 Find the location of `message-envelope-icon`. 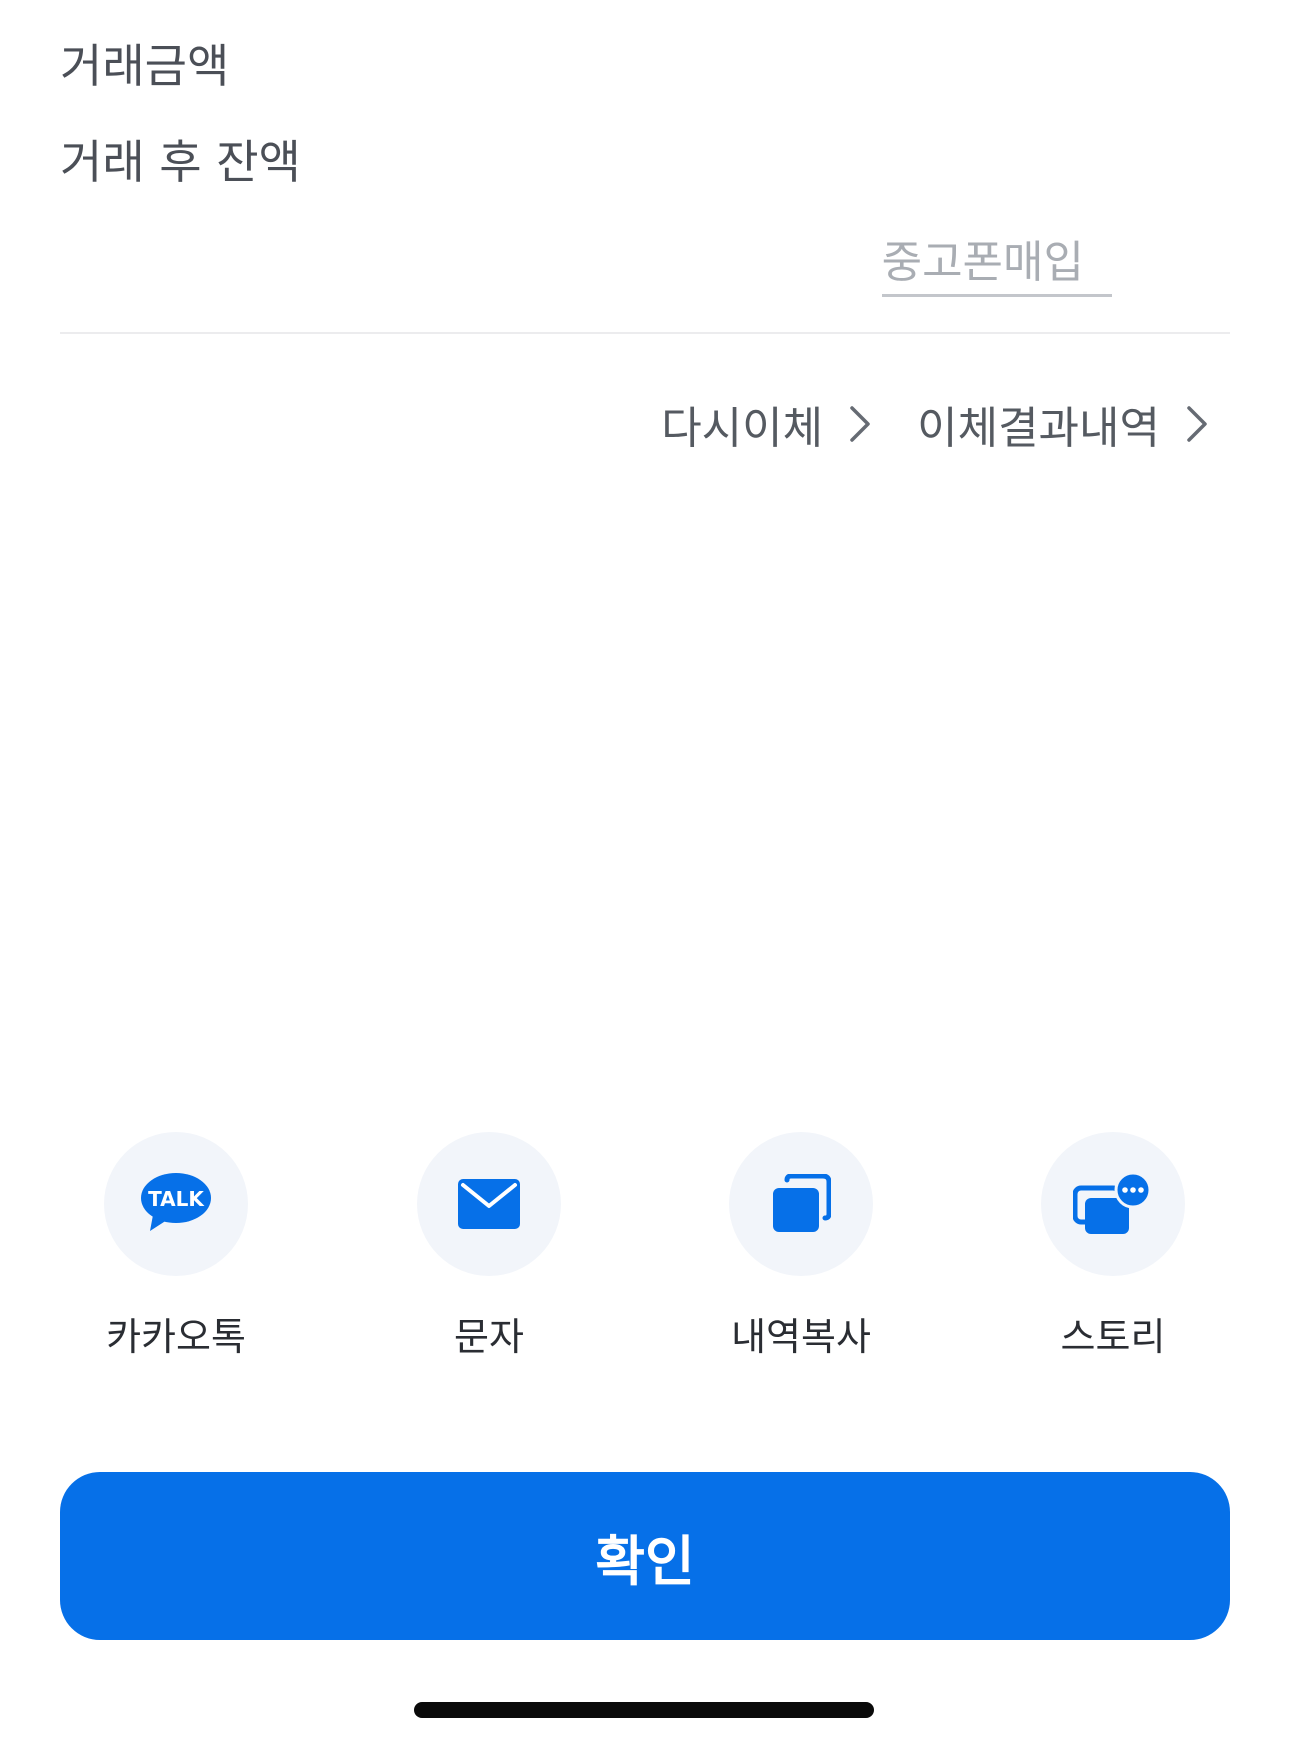

message-envelope-icon is located at coordinates (489, 1204).